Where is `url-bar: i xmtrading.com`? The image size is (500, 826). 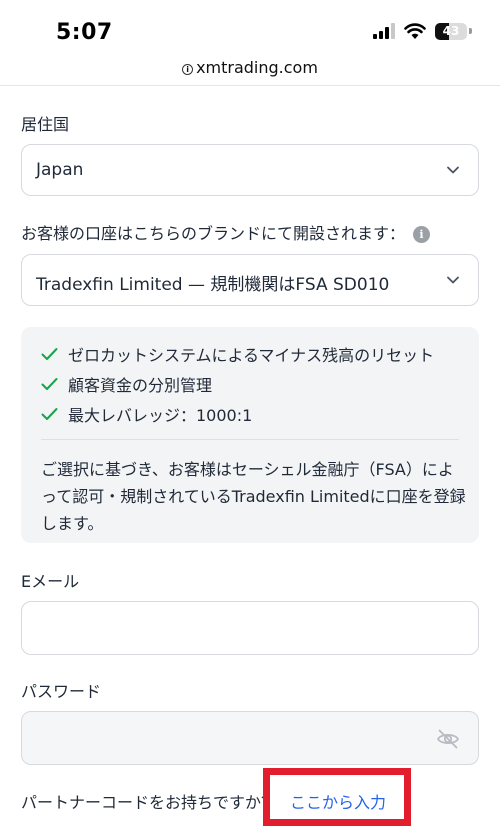
url-bar: i xmtrading.com is located at coordinates (250, 72).